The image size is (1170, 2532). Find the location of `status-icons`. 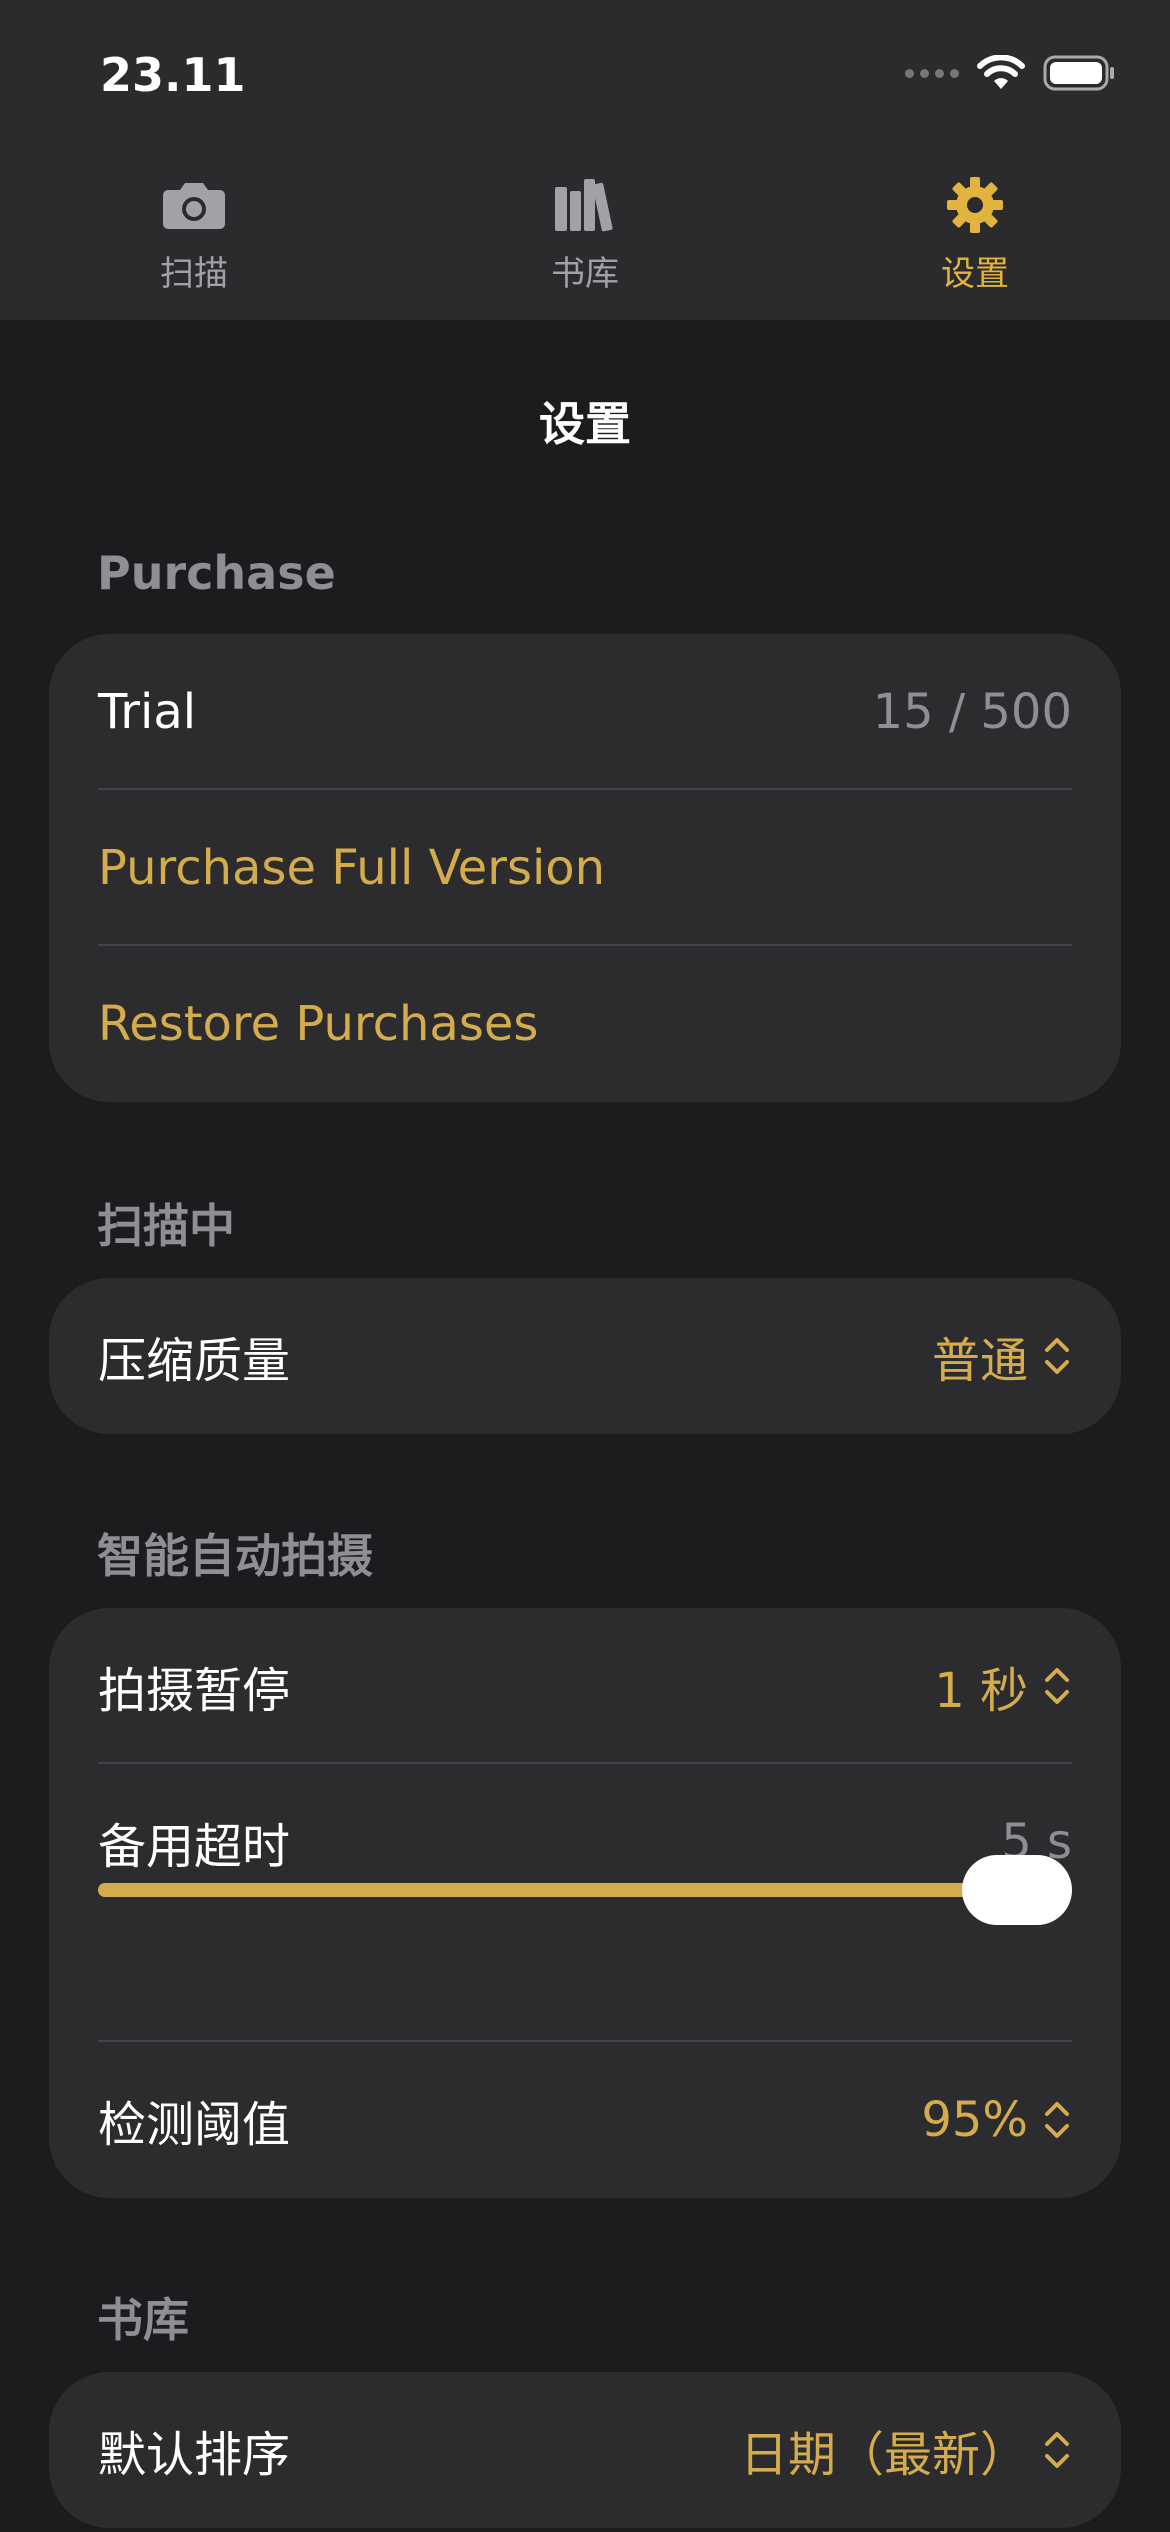

status-icons is located at coordinates (1010, 73).